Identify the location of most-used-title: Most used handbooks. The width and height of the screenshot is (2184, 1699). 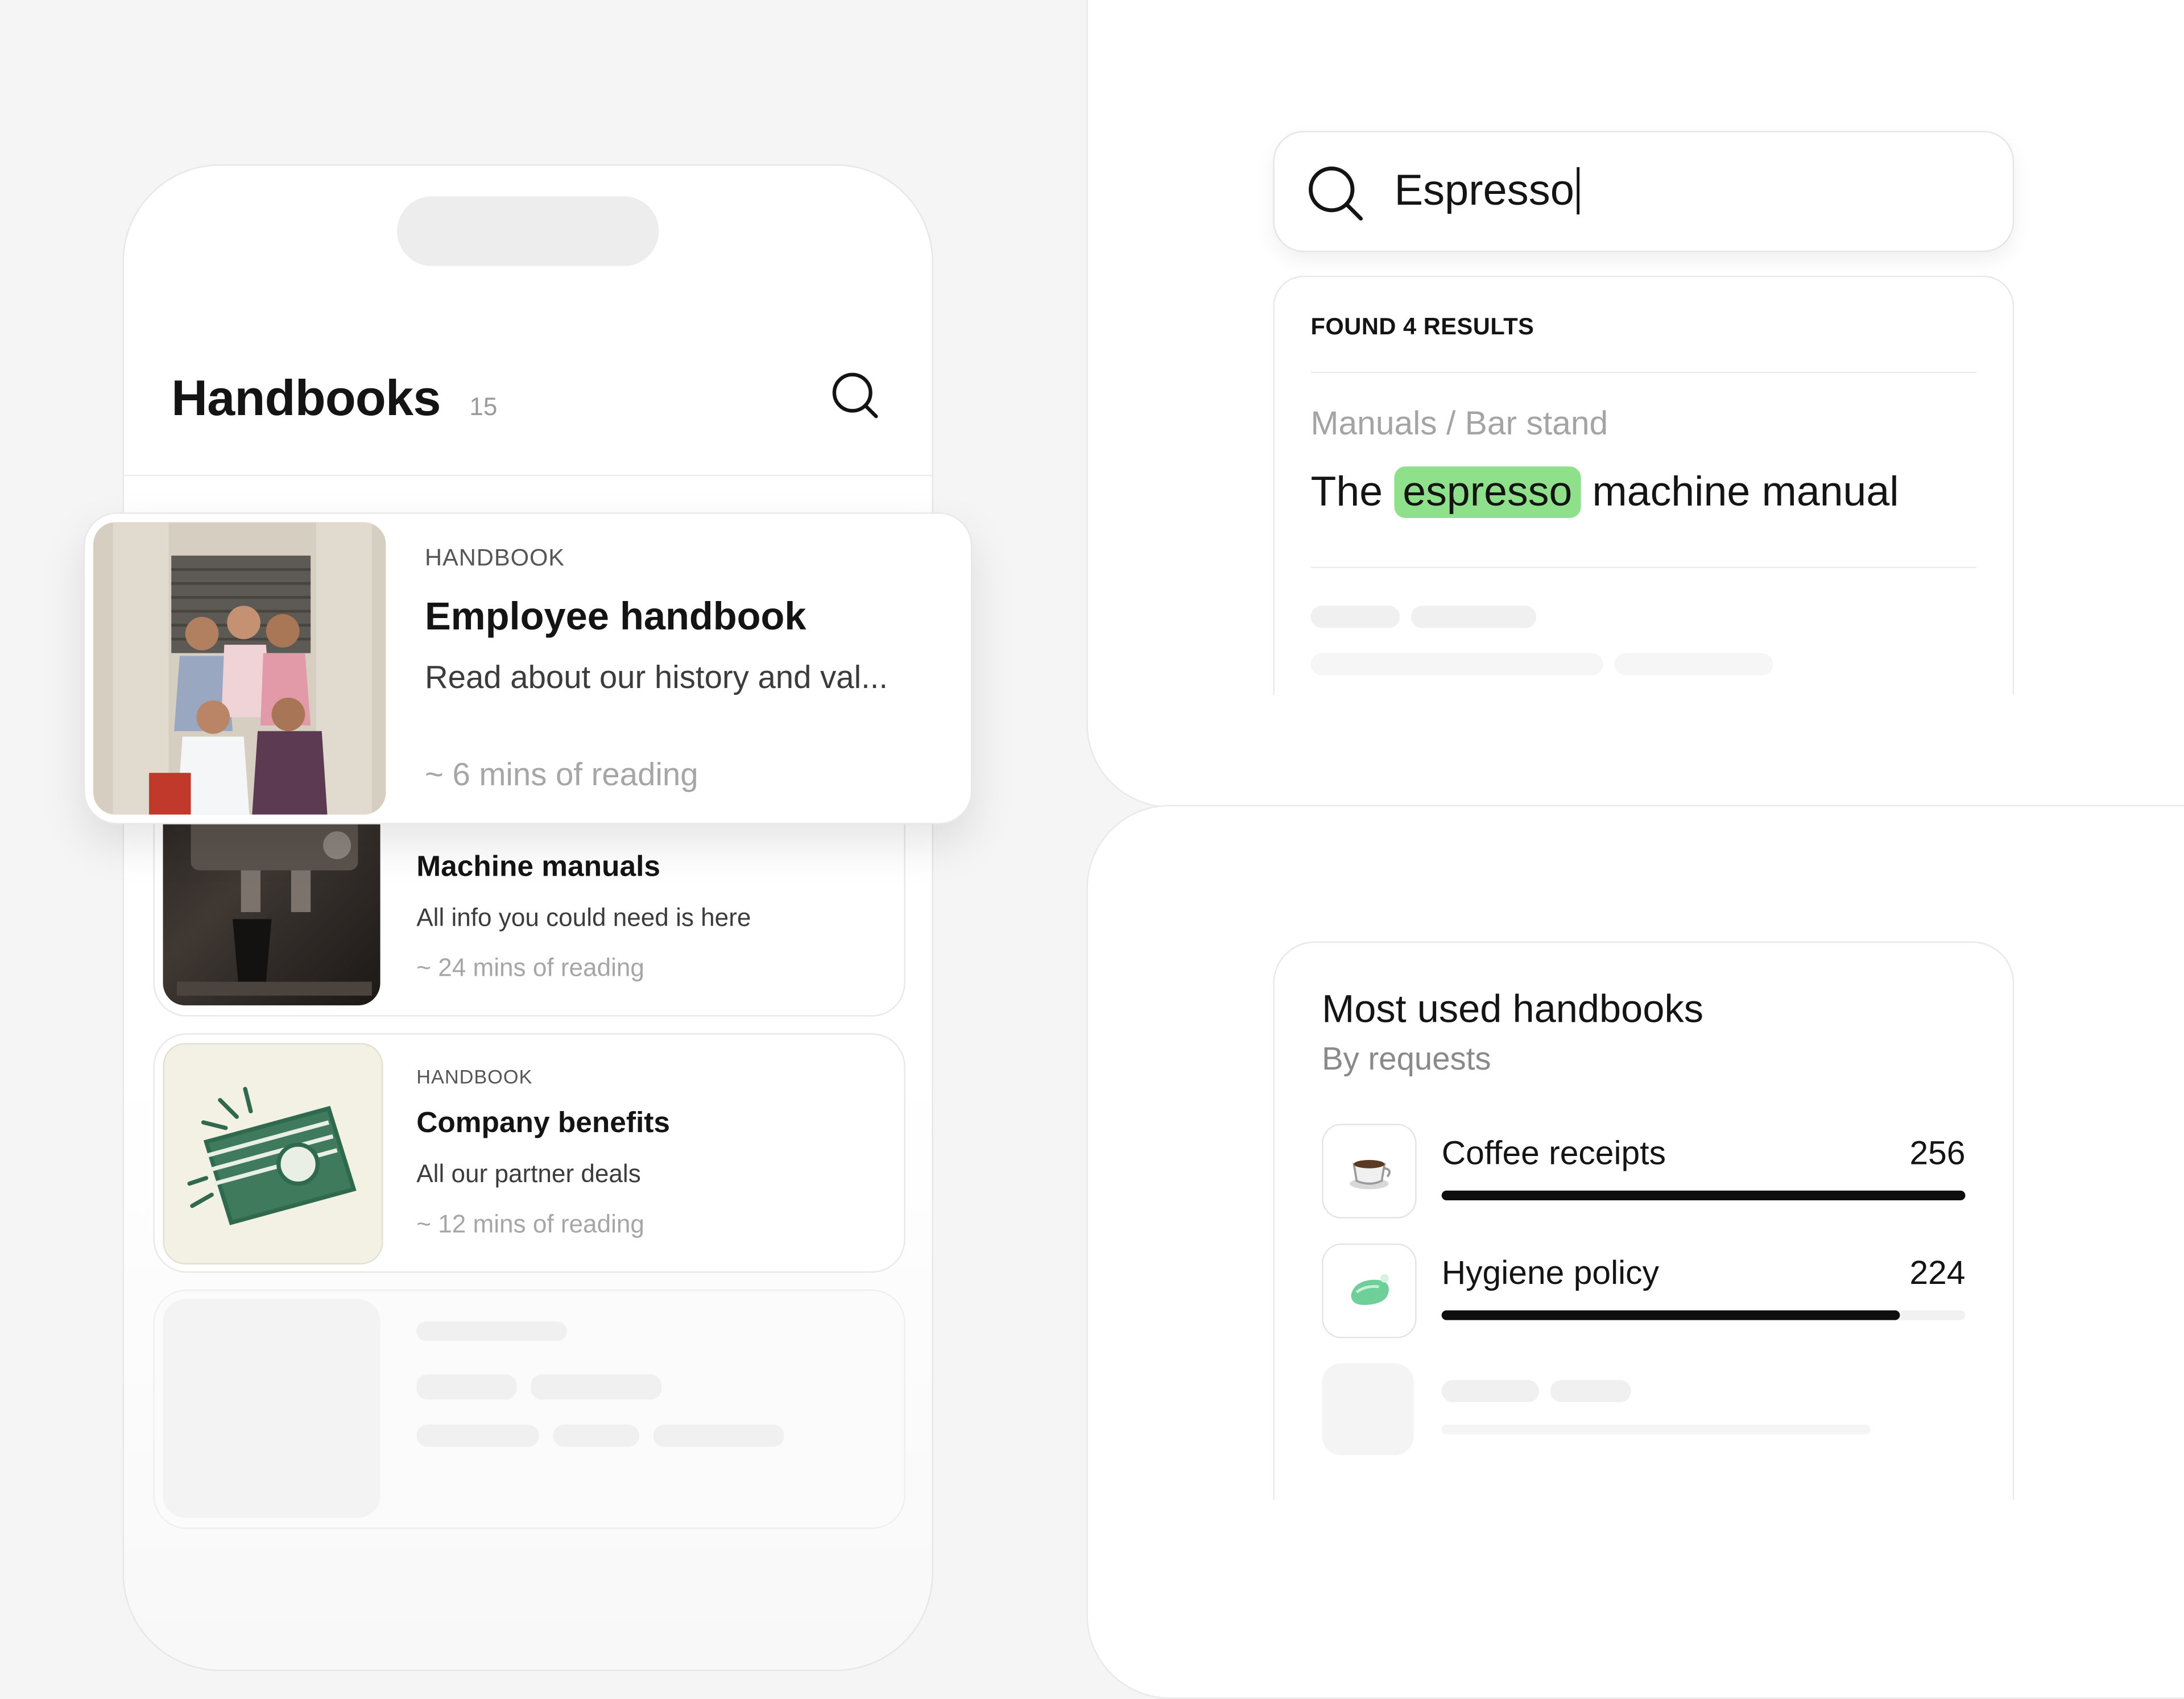
(1513, 1009).